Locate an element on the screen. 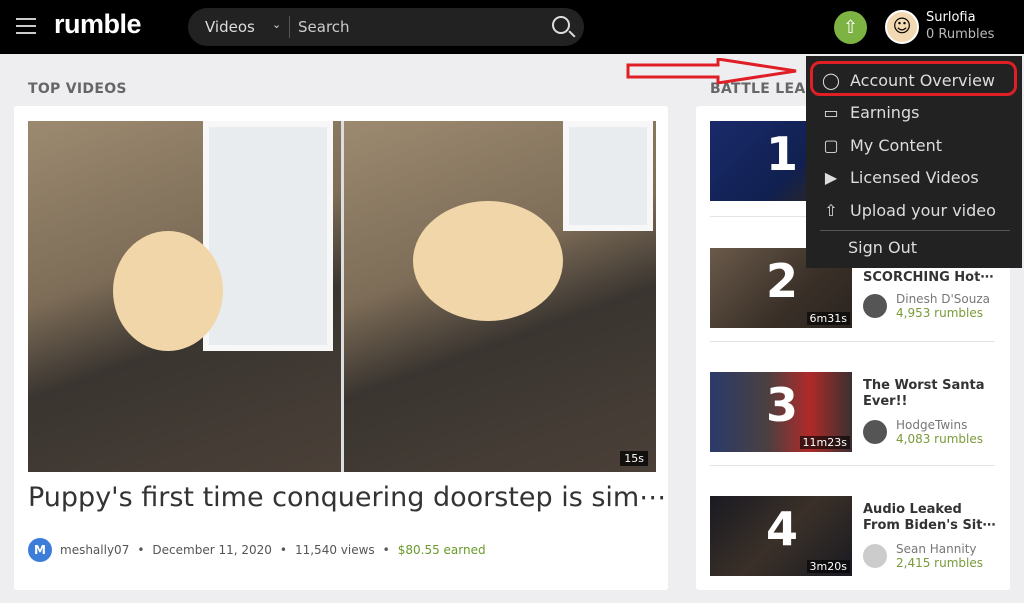  avatar: ☺ is located at coordinates (902, 27).